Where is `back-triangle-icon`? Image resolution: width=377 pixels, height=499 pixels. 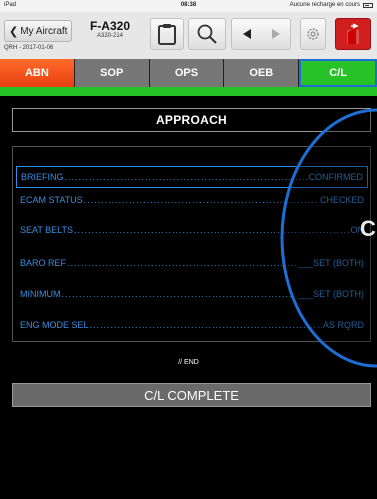
back-triangle-icon is located at coordinates (246, 34).